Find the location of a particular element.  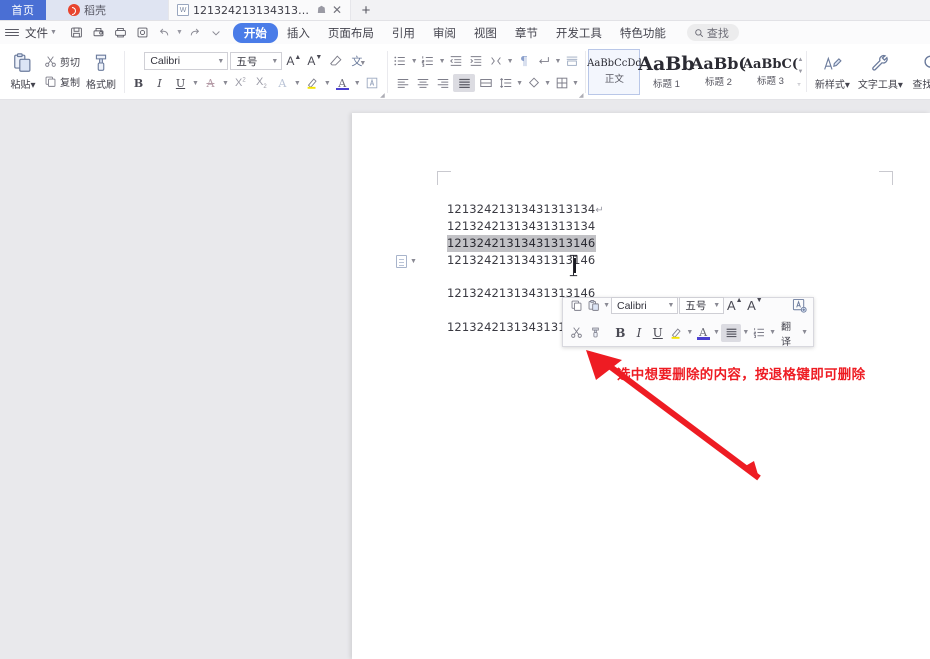

ribbon-tab-review: 审阅 is located at coordinates (444, 33).